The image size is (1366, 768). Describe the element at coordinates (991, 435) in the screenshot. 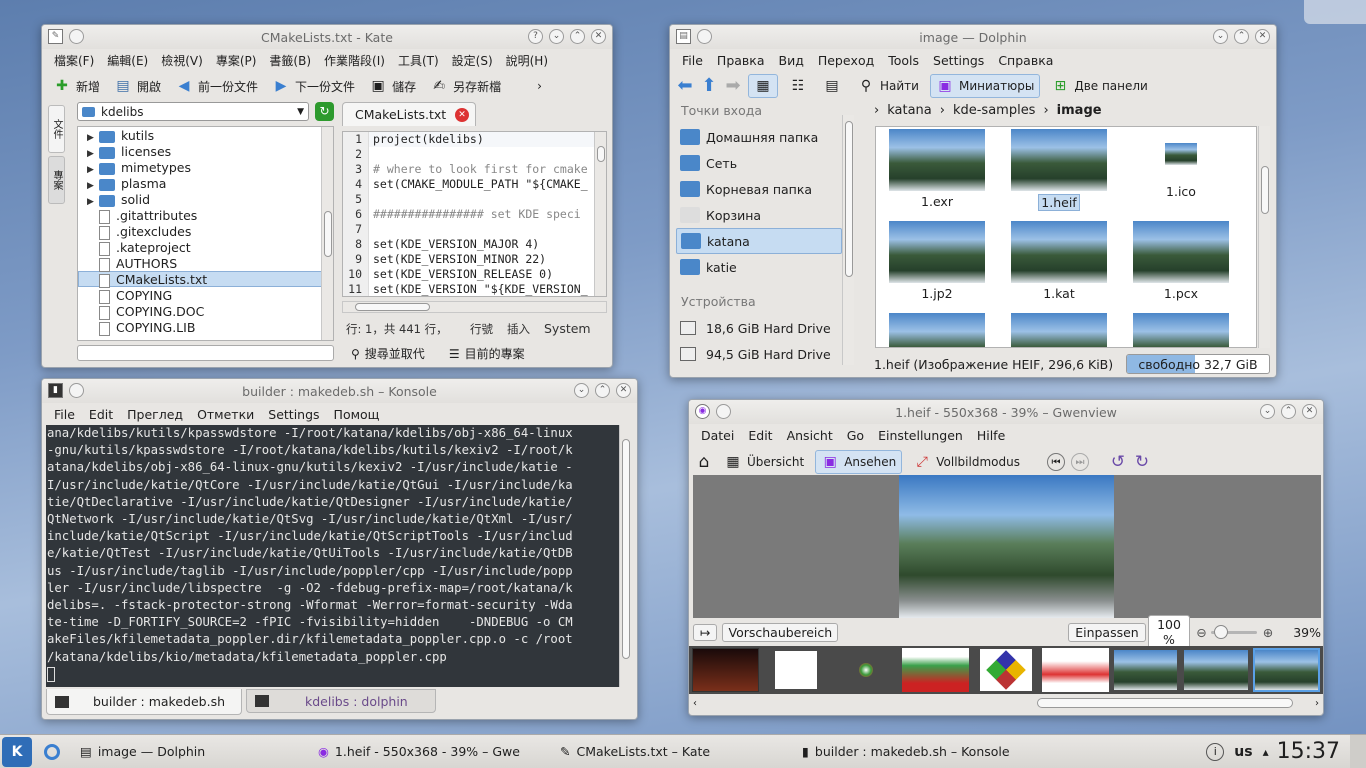

I see `gwenview-menu-help: Hilfe` at that location.